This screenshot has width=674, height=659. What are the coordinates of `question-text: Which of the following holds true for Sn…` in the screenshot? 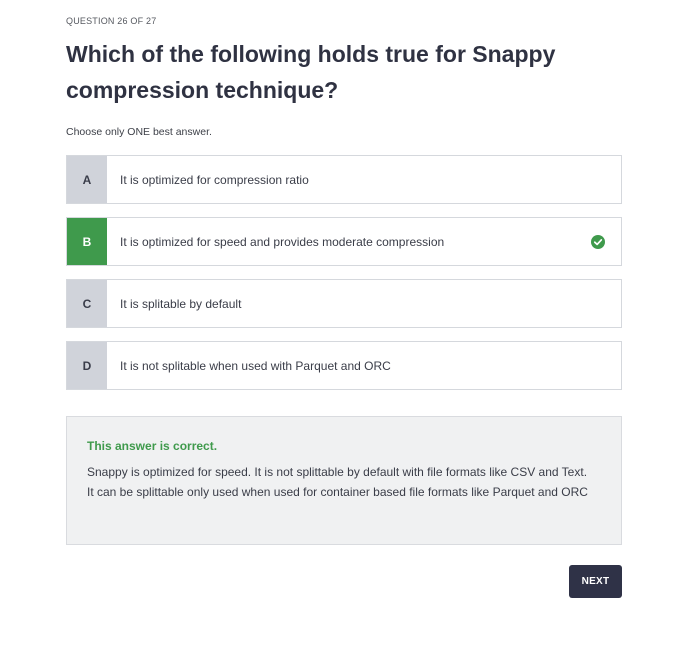 It's located at (311, 72).